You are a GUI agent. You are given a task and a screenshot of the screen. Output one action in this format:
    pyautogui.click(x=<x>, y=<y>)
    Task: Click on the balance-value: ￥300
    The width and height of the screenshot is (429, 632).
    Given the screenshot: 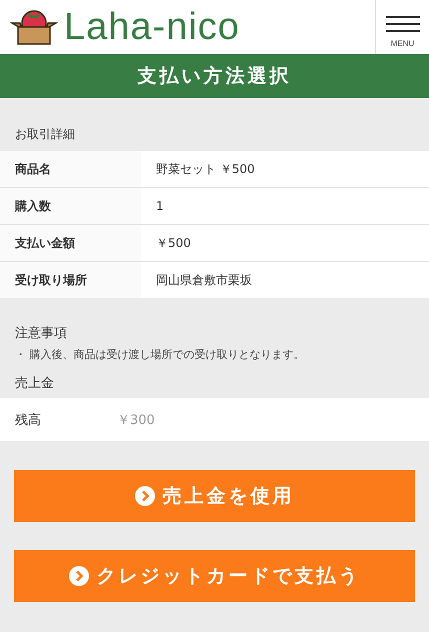 What is the action you would take?
    pyautogui.click(x=136, y=420)
    